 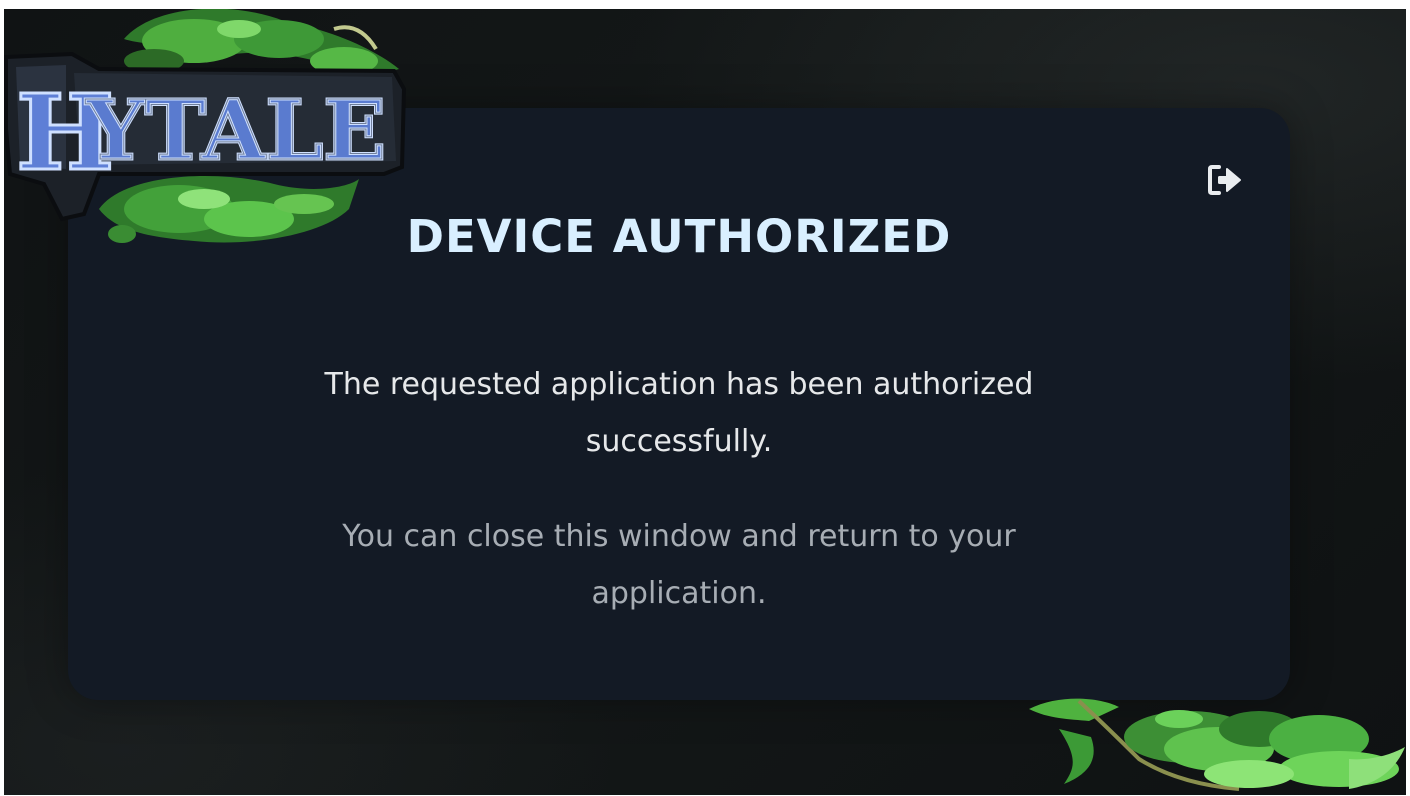 I want to click on logout-button, so click(x=1225, y=180).